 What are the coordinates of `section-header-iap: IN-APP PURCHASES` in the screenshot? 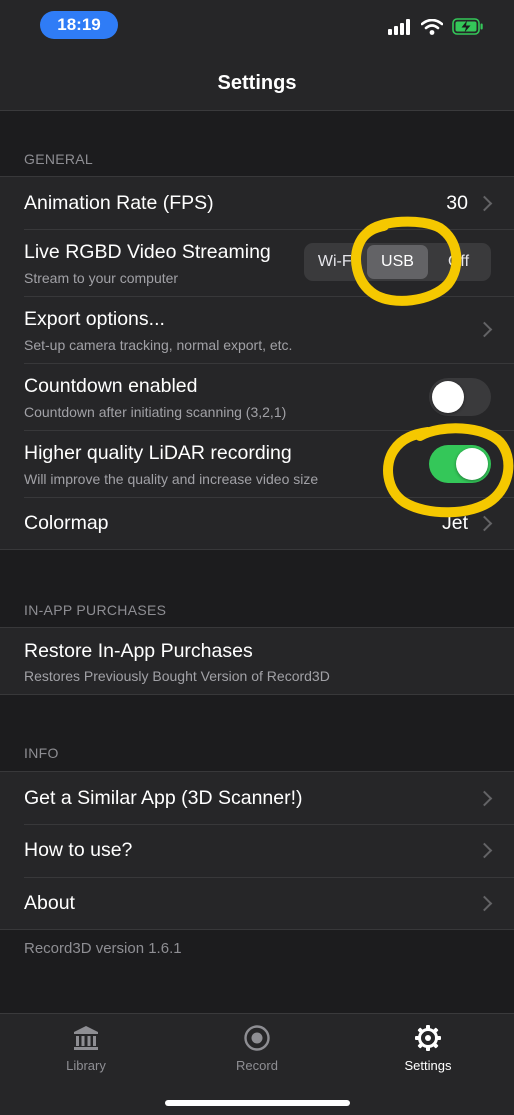 It's located at (95, 610).